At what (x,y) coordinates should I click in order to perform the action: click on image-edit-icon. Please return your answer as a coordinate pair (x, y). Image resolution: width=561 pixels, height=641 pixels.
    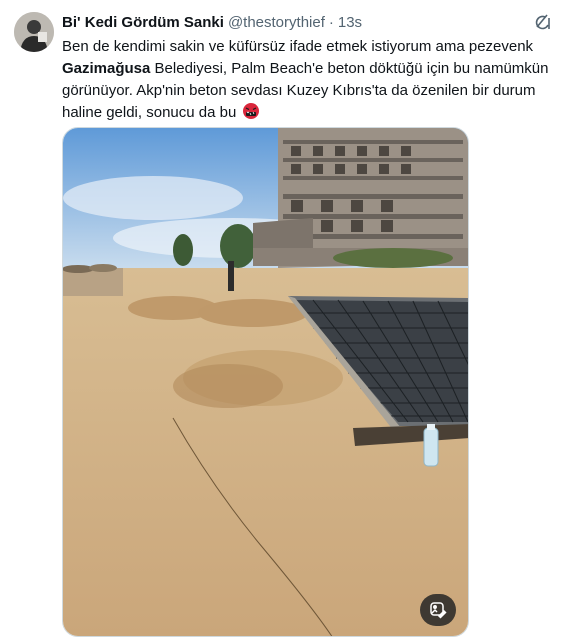
    Looking at the image, I should click on (438, 610).